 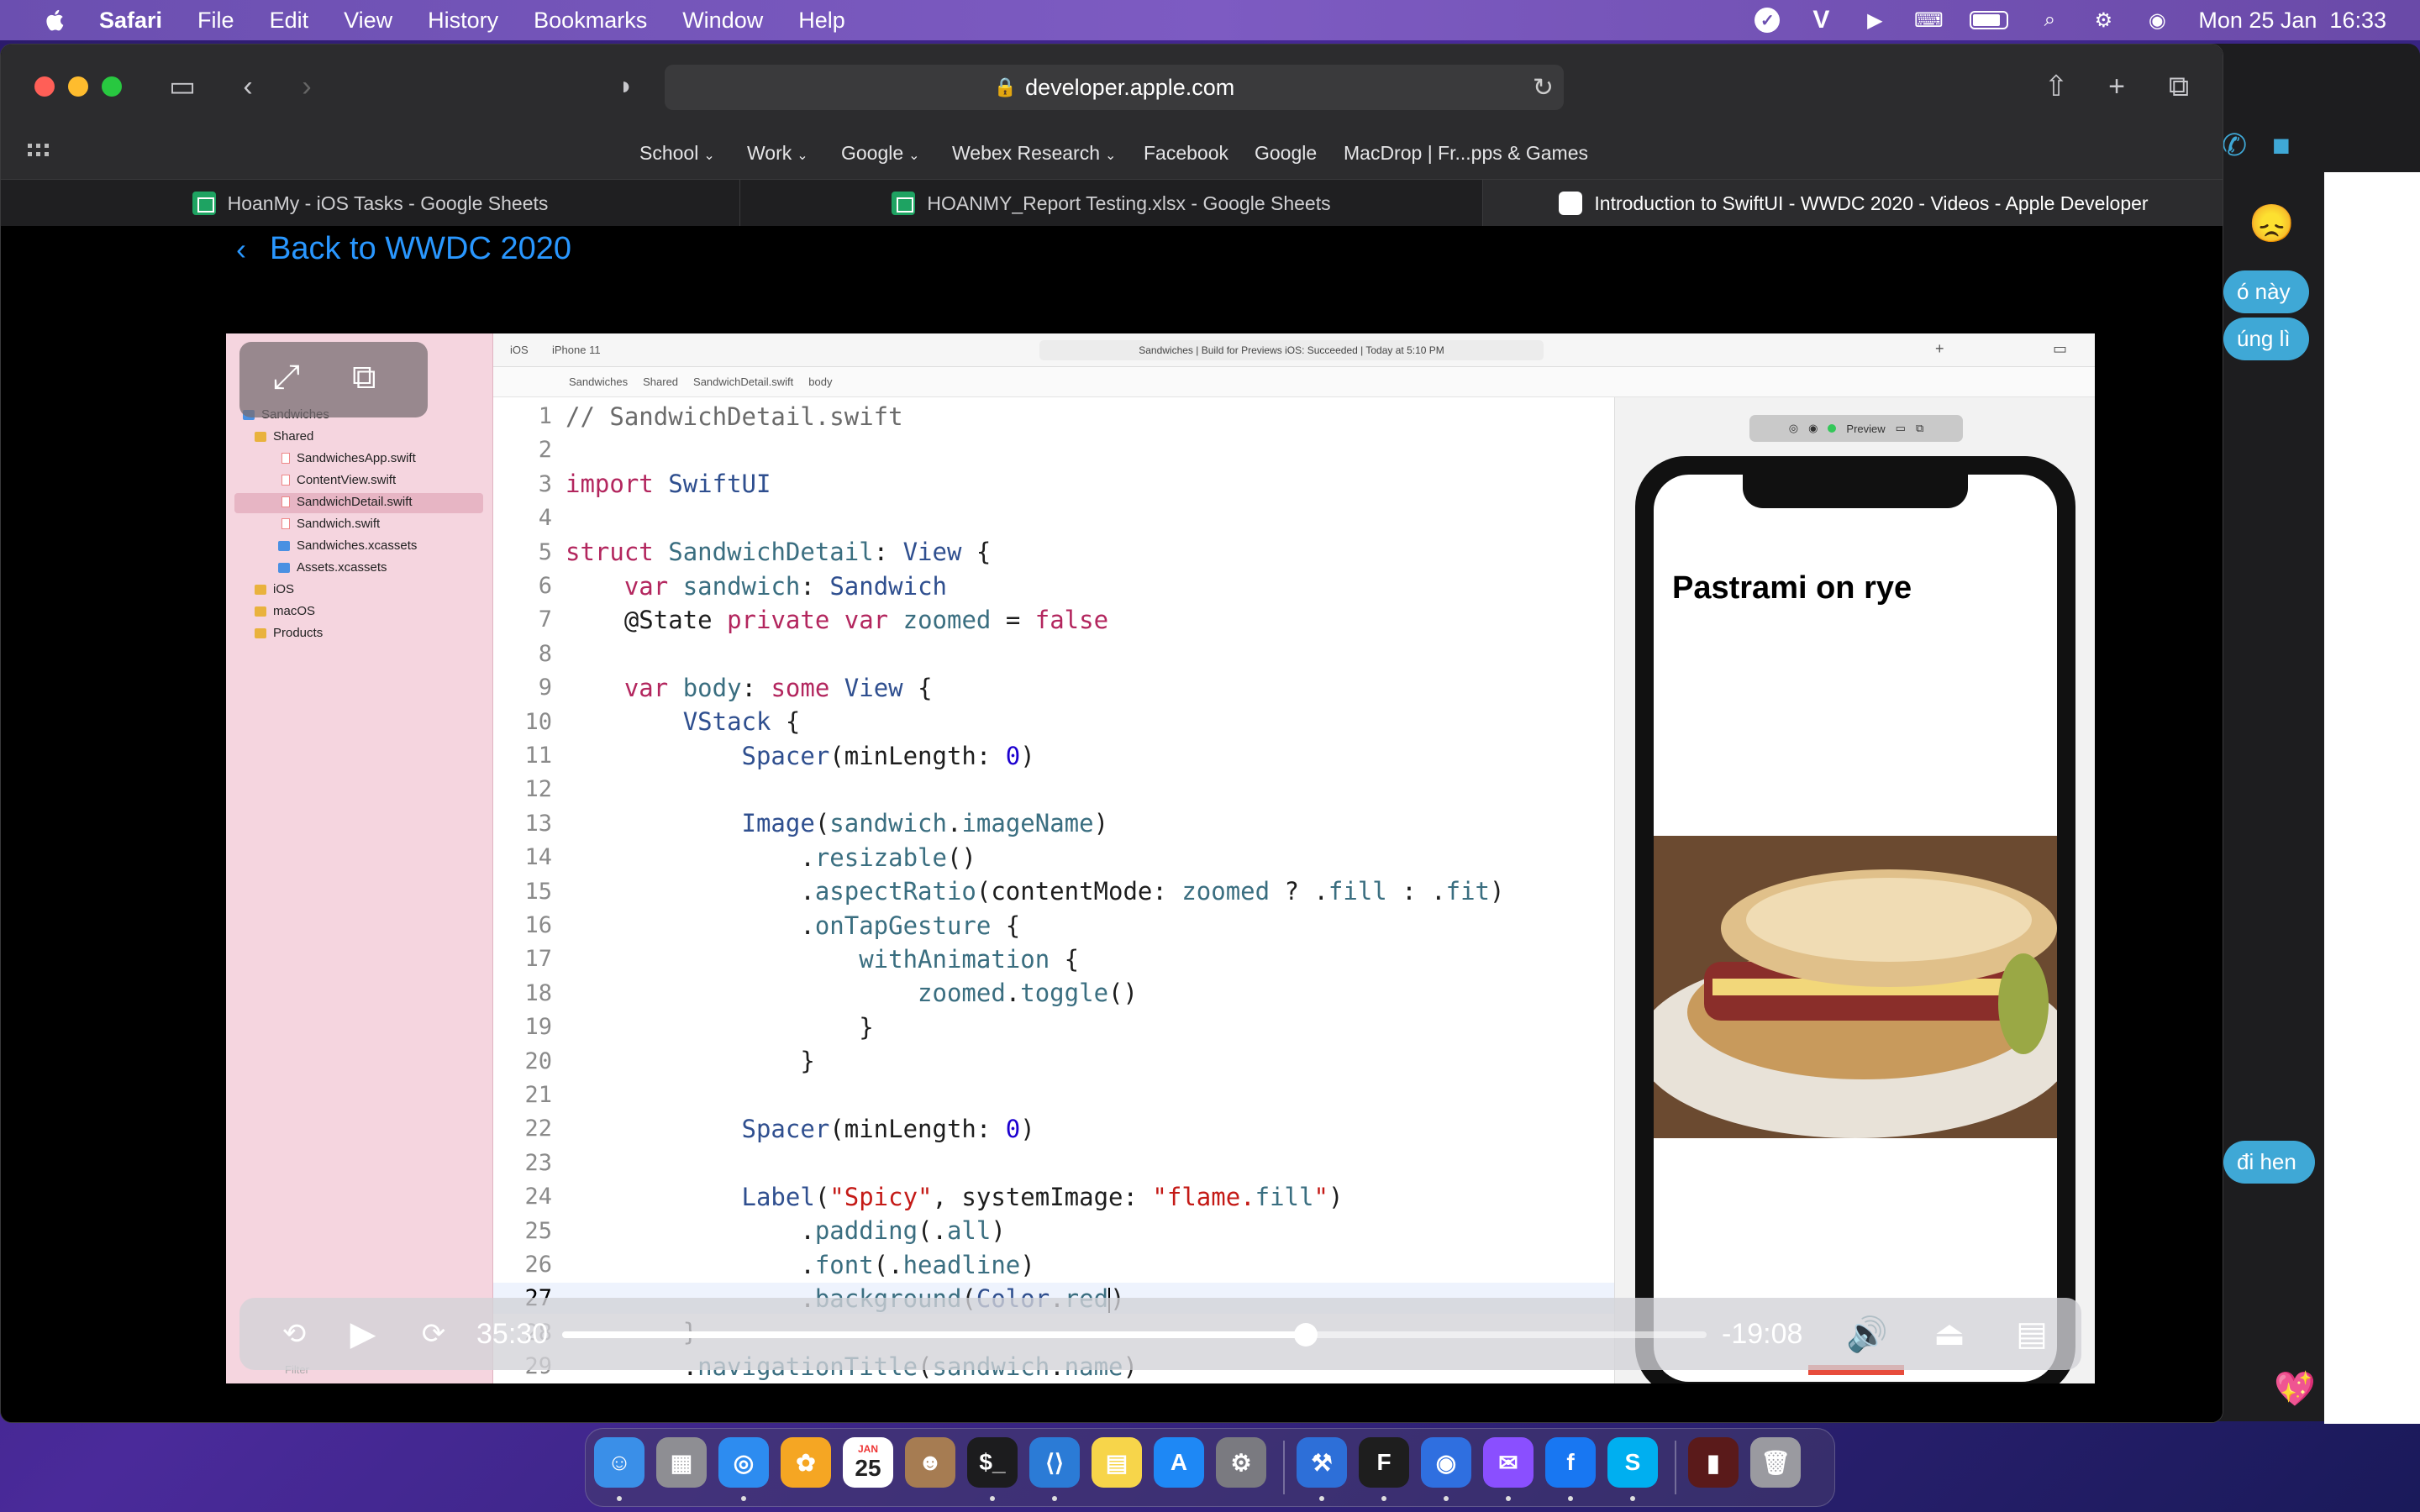 I want to click on share-icon: ⇧, so click(x=2056, y=86).